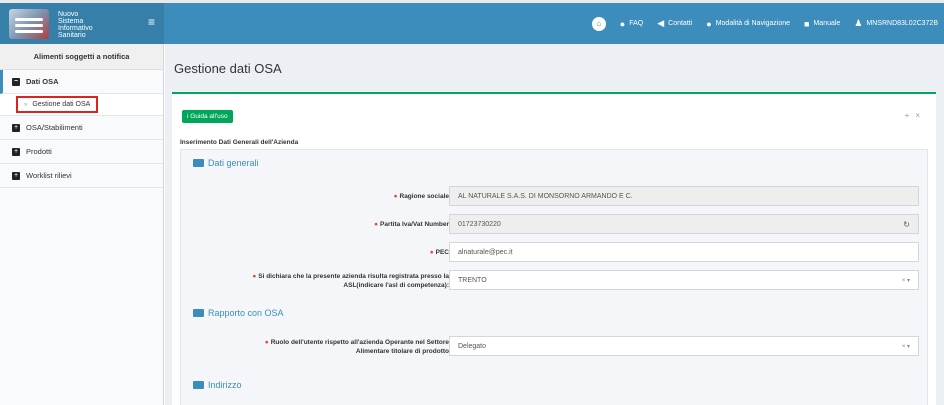 The height and width of the screenshot is (405, 944). I want to click on book-icon: ■, so click(807, 23).